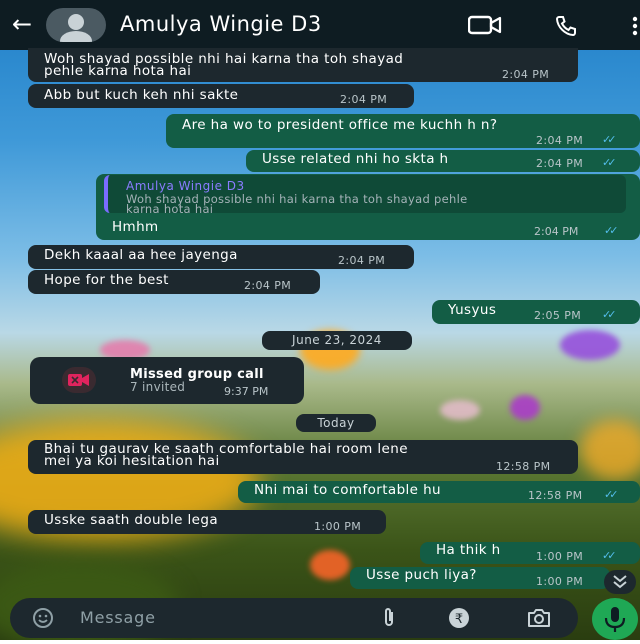 The image size is (640, 644). I want to click on message-incoming: Dekh kaaal aa hee jayenga 2:04 PM, so click(221, 257).